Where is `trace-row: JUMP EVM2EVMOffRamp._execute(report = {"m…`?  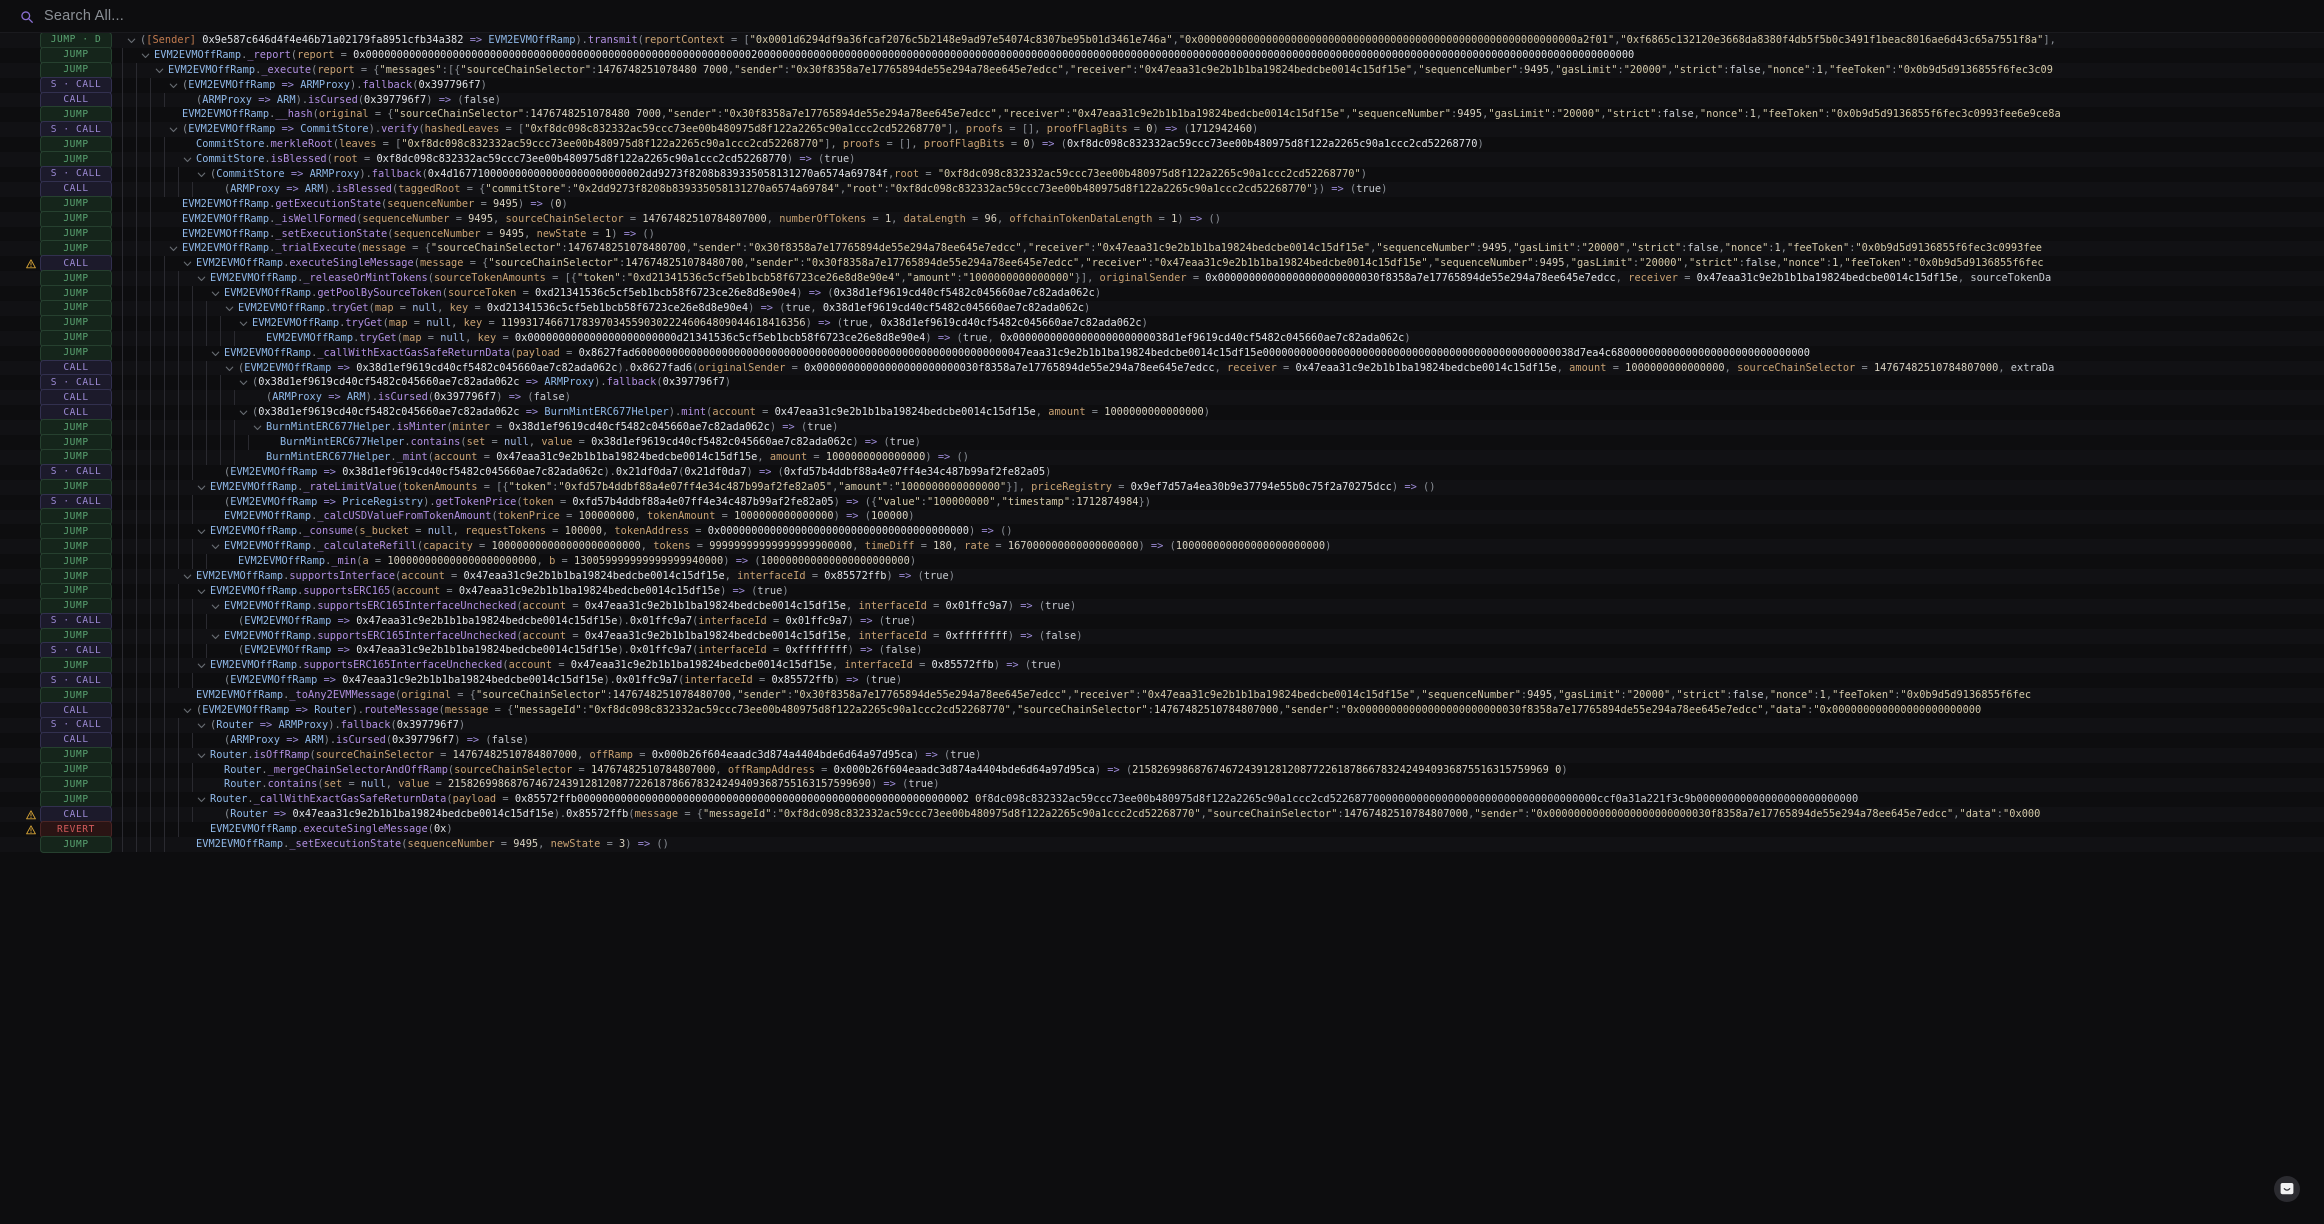
trace-row: JUMP EVM2EVMOffRamp._execute(report = {"m… is located at coordinates (1162, 70).